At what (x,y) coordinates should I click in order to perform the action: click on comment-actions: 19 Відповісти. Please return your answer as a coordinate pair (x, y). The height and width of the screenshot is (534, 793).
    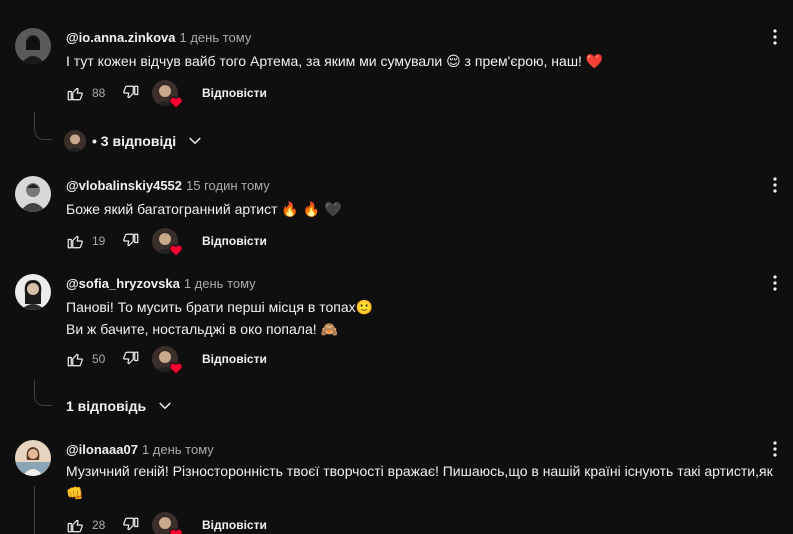
    Looking at the image, I should click on (166, 242).